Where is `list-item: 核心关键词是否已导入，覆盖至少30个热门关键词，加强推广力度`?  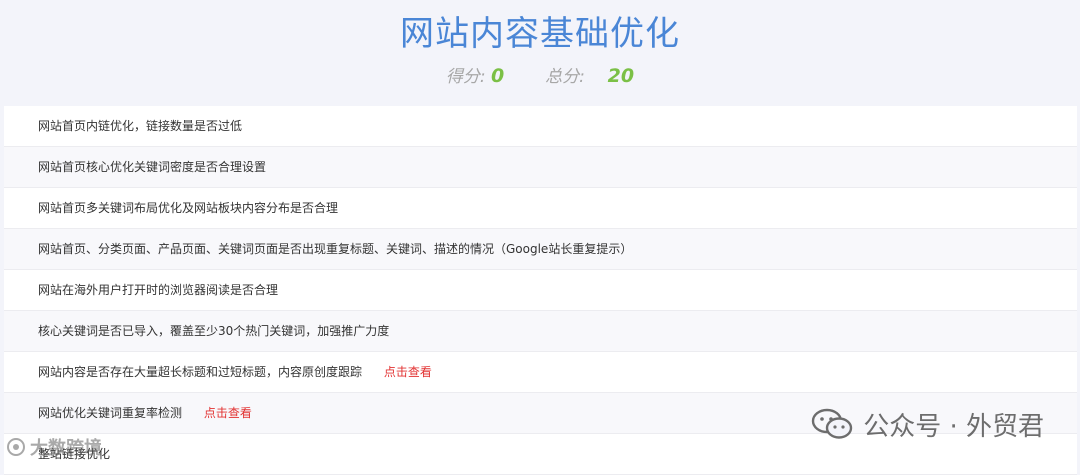 list-item: 核心关键词是否已导入，覆盖至少30个热门关键词，加强推广力度 is located at coordinates (540, 331).